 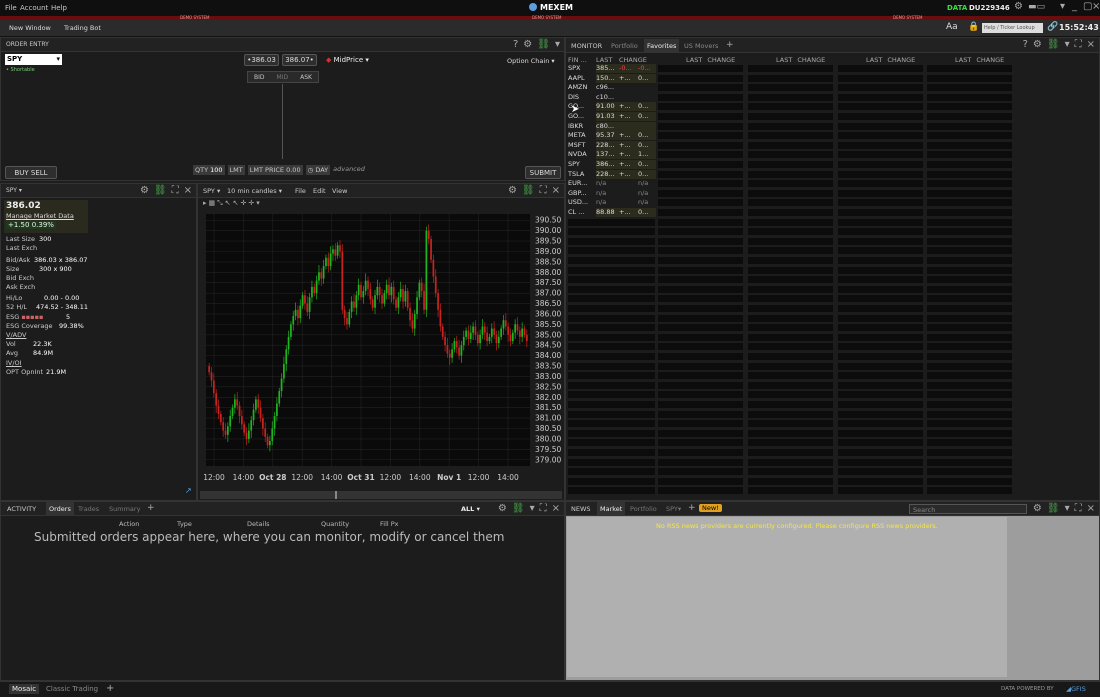 What do you see at coordinates (381, 495) in the screenshot?
I see `chart-scrollbar` at bounding box center [381, 495].